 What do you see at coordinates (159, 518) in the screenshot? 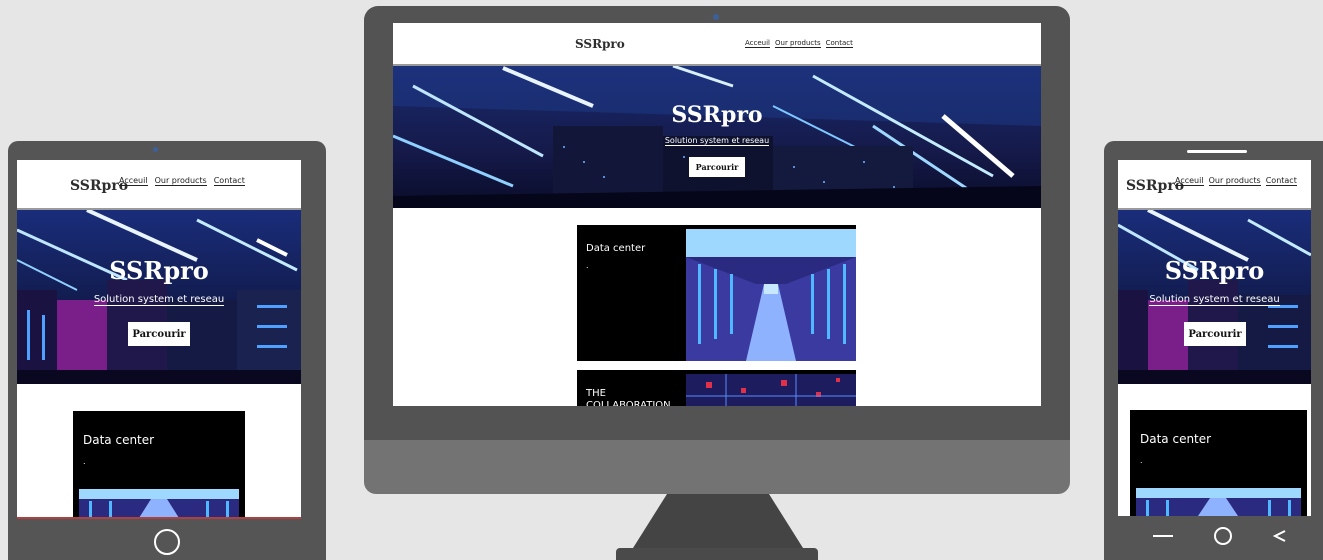
I see `tablet-screen-edge` at bounding box center [159, 518].